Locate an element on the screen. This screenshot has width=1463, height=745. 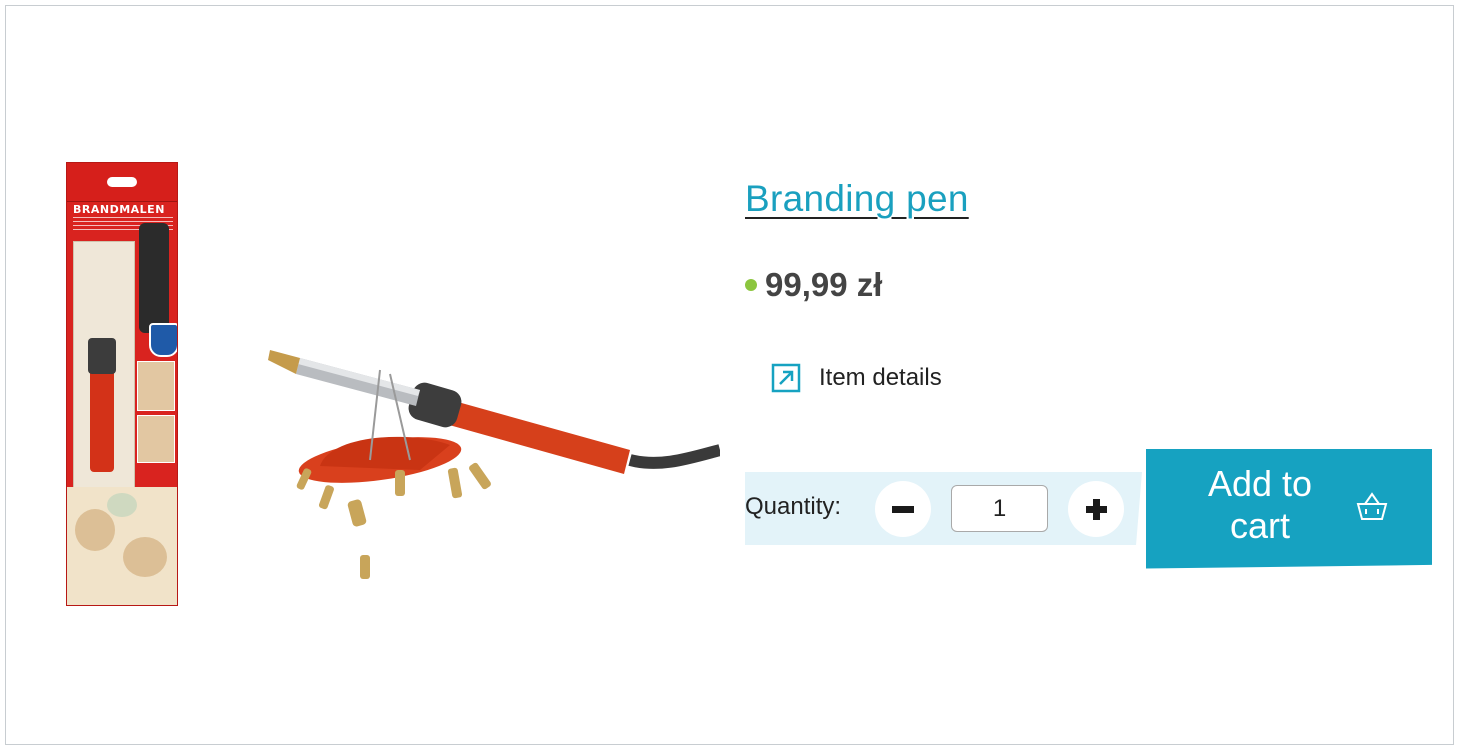
add-to-cart-label: Add to cart is located at coordinates (1260, 505).